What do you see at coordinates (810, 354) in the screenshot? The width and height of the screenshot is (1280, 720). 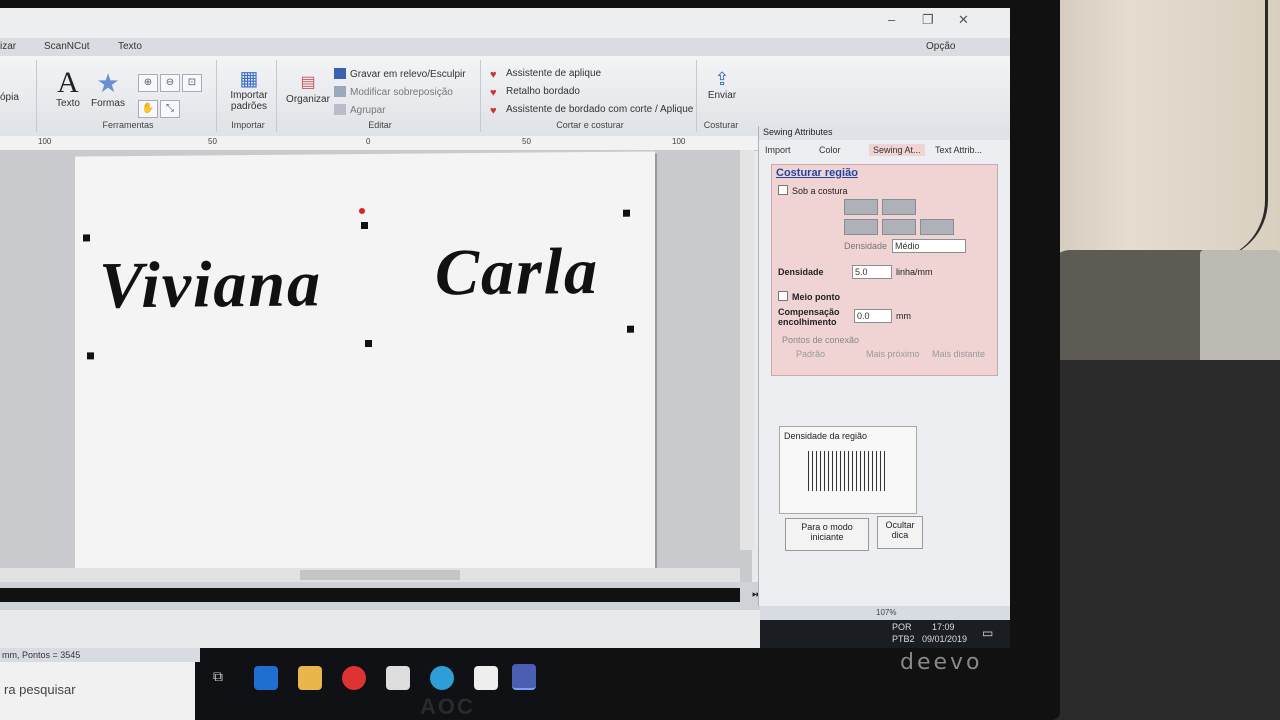 I see `radio-standard: Padrão` at bounding box center [810, 354].